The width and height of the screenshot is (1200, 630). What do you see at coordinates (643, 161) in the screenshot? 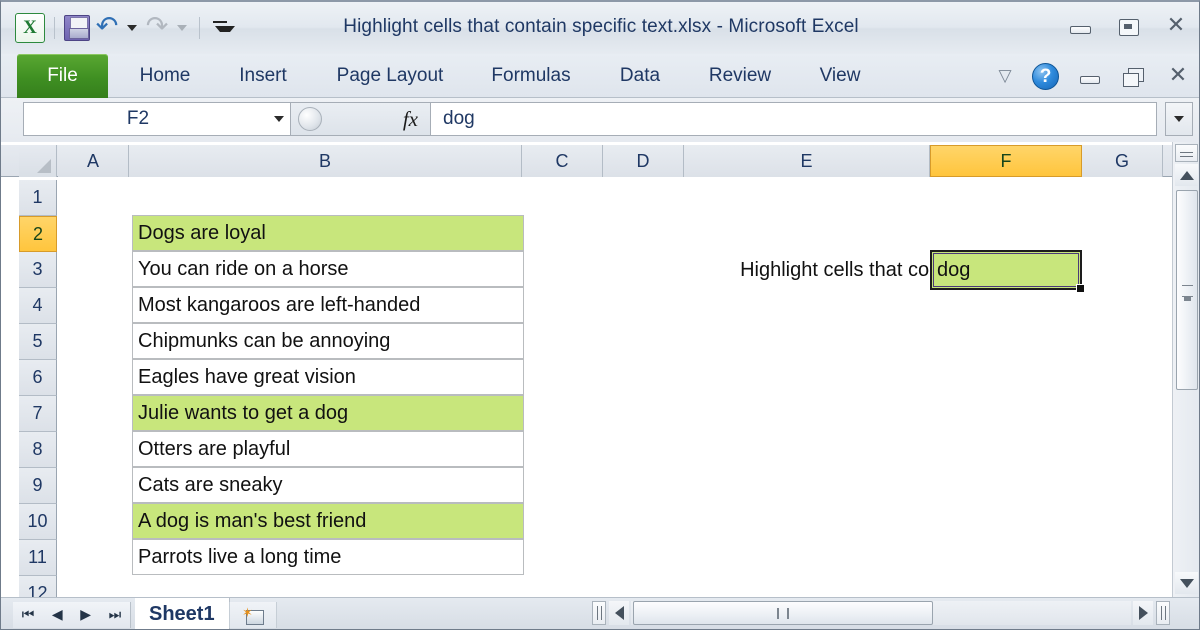
I see `column-header-d: D` at bounding box center [643, 161].